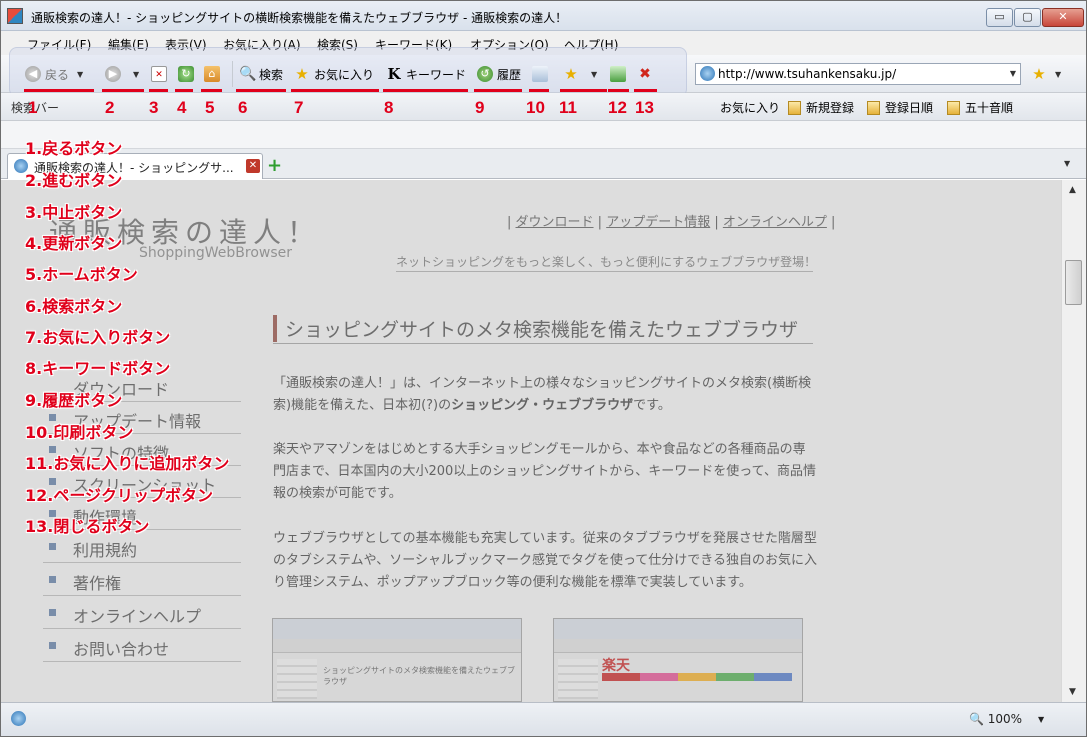 The width and height of the screenshot is (1087, 737). I want to click on annotation-number: 6, so click(243, 107).